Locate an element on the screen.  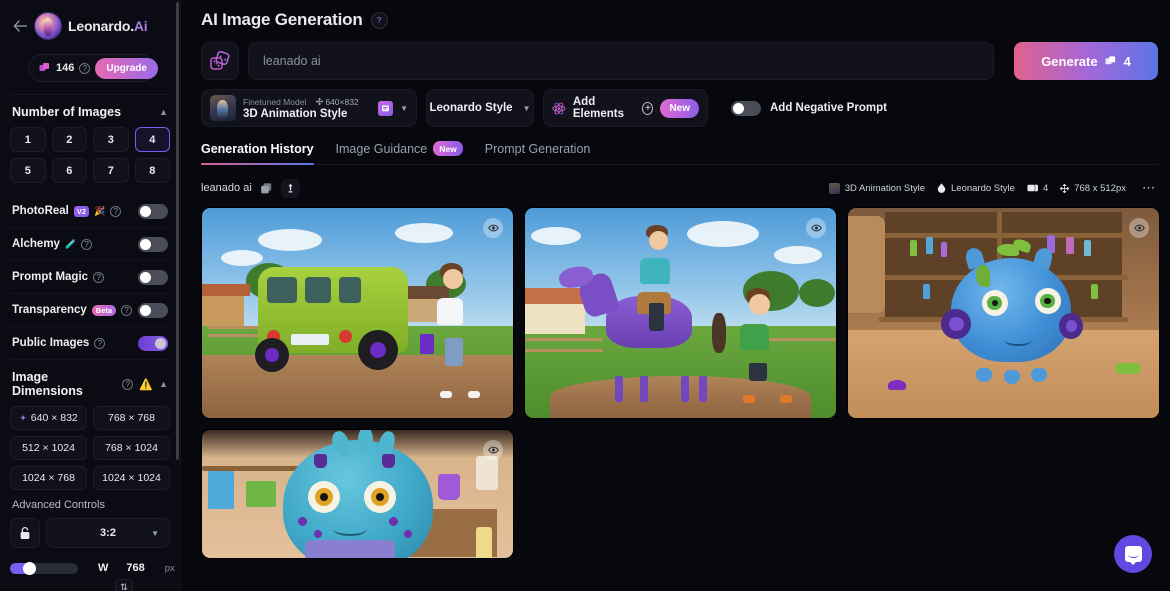
dim-label-0: 640 × 832 is located at coordinates (54, 418).